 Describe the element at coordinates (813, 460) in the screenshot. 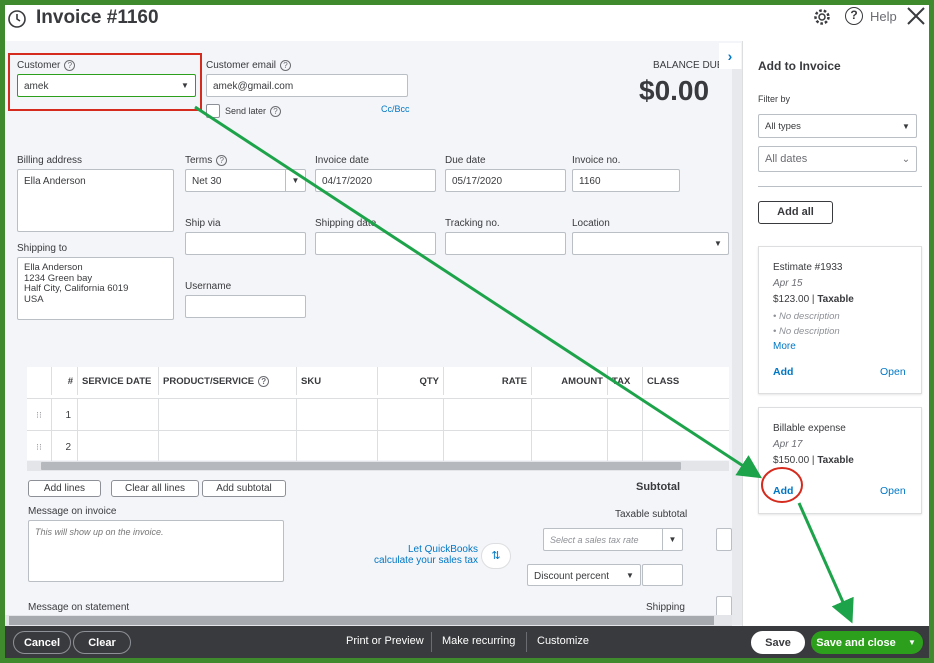

I see `card-amount-line: $150.00 | Taxable` at that location.